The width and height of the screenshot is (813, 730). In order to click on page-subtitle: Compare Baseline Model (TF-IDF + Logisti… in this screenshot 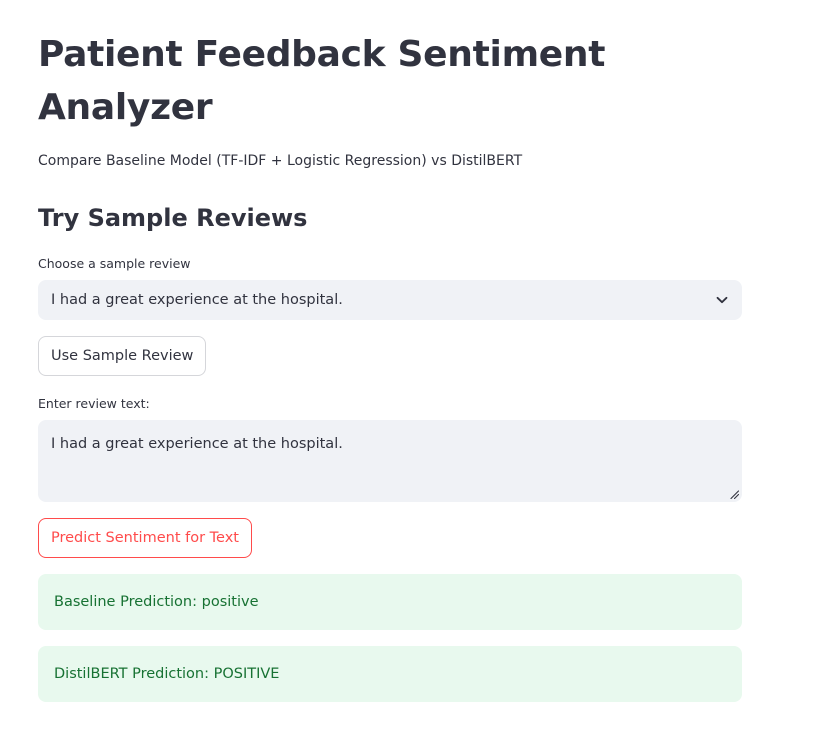, I will do `click(280, 161)`.